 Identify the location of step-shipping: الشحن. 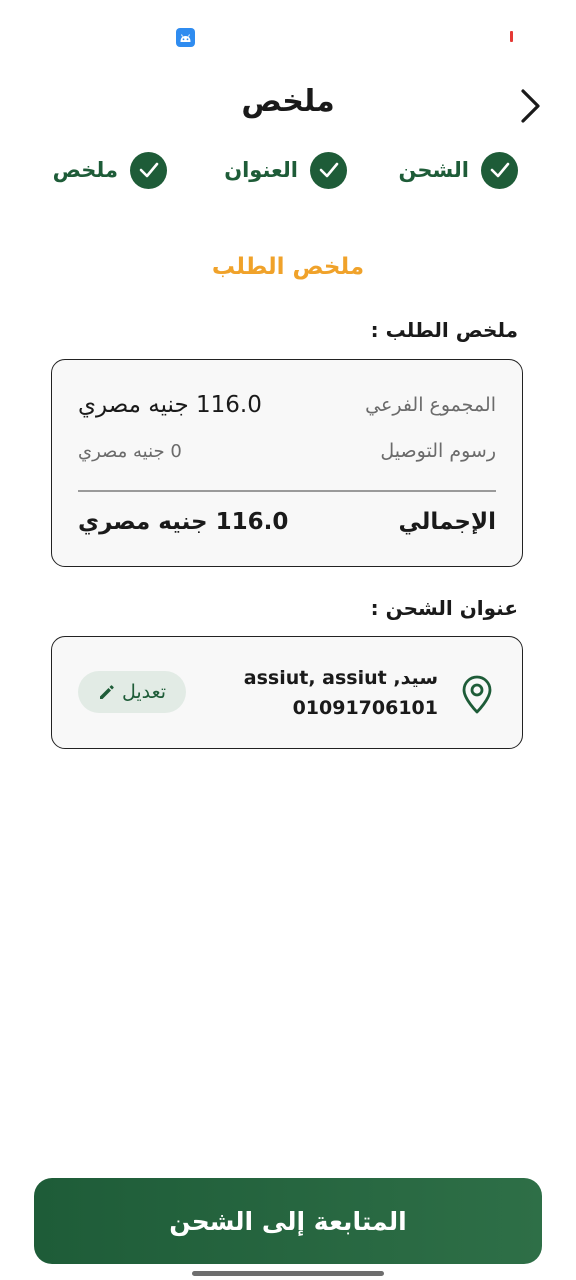
(458, 170).